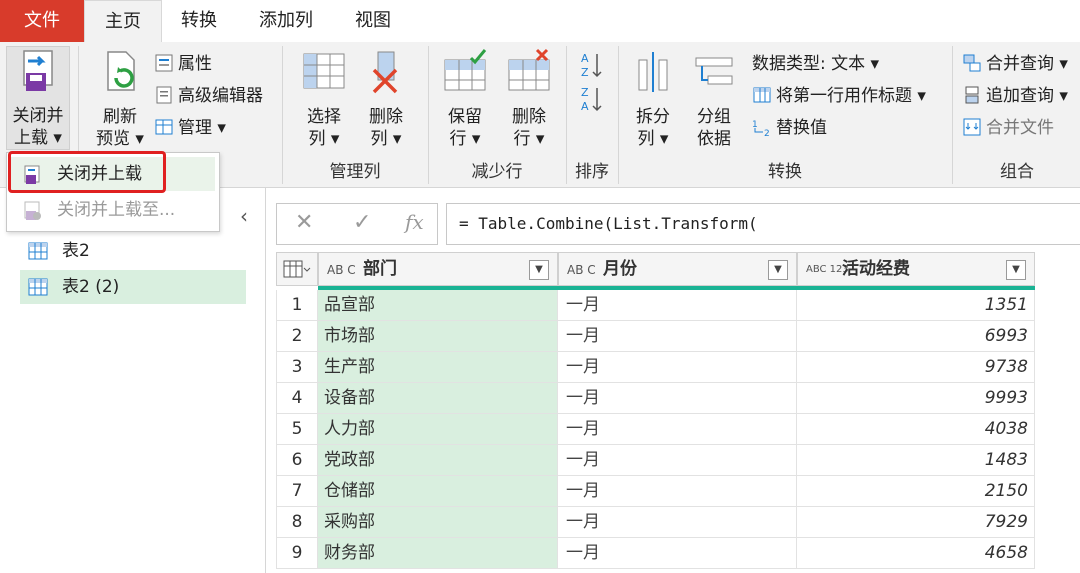  What do you see at coordinates (38, 98) in the screenshot?
I see `close-load-button: 关闭并 上载 ▾` at bounding box center [38, 98].